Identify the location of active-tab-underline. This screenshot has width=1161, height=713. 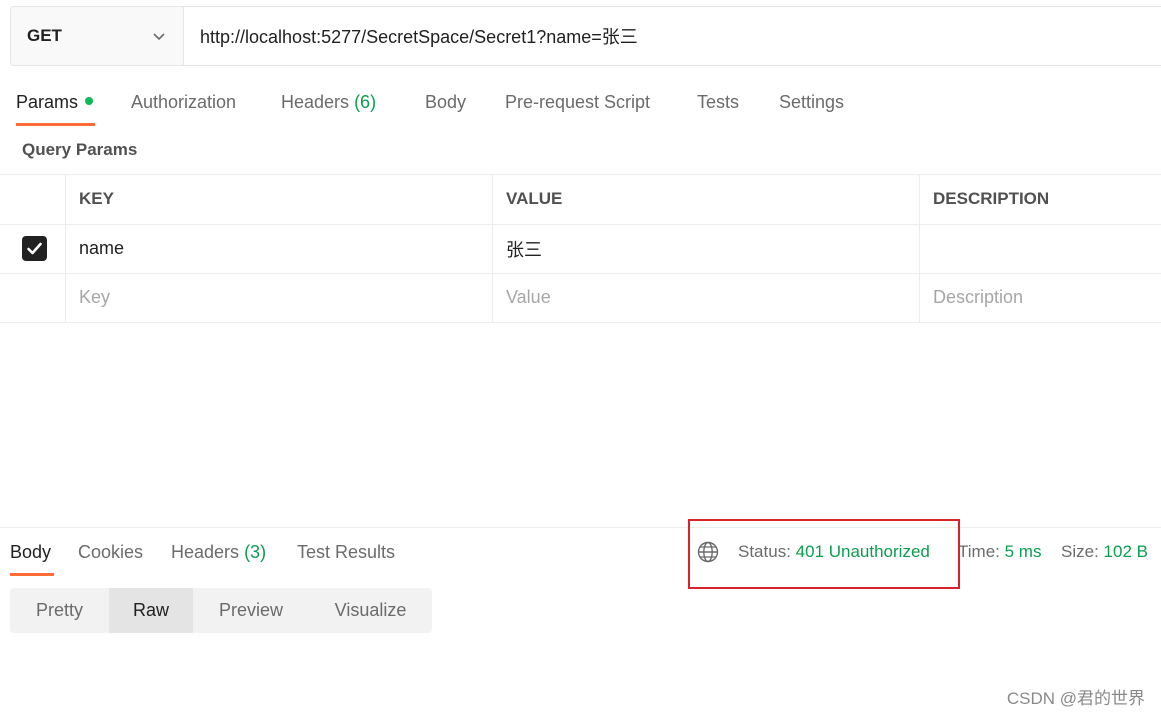
(55, 124).